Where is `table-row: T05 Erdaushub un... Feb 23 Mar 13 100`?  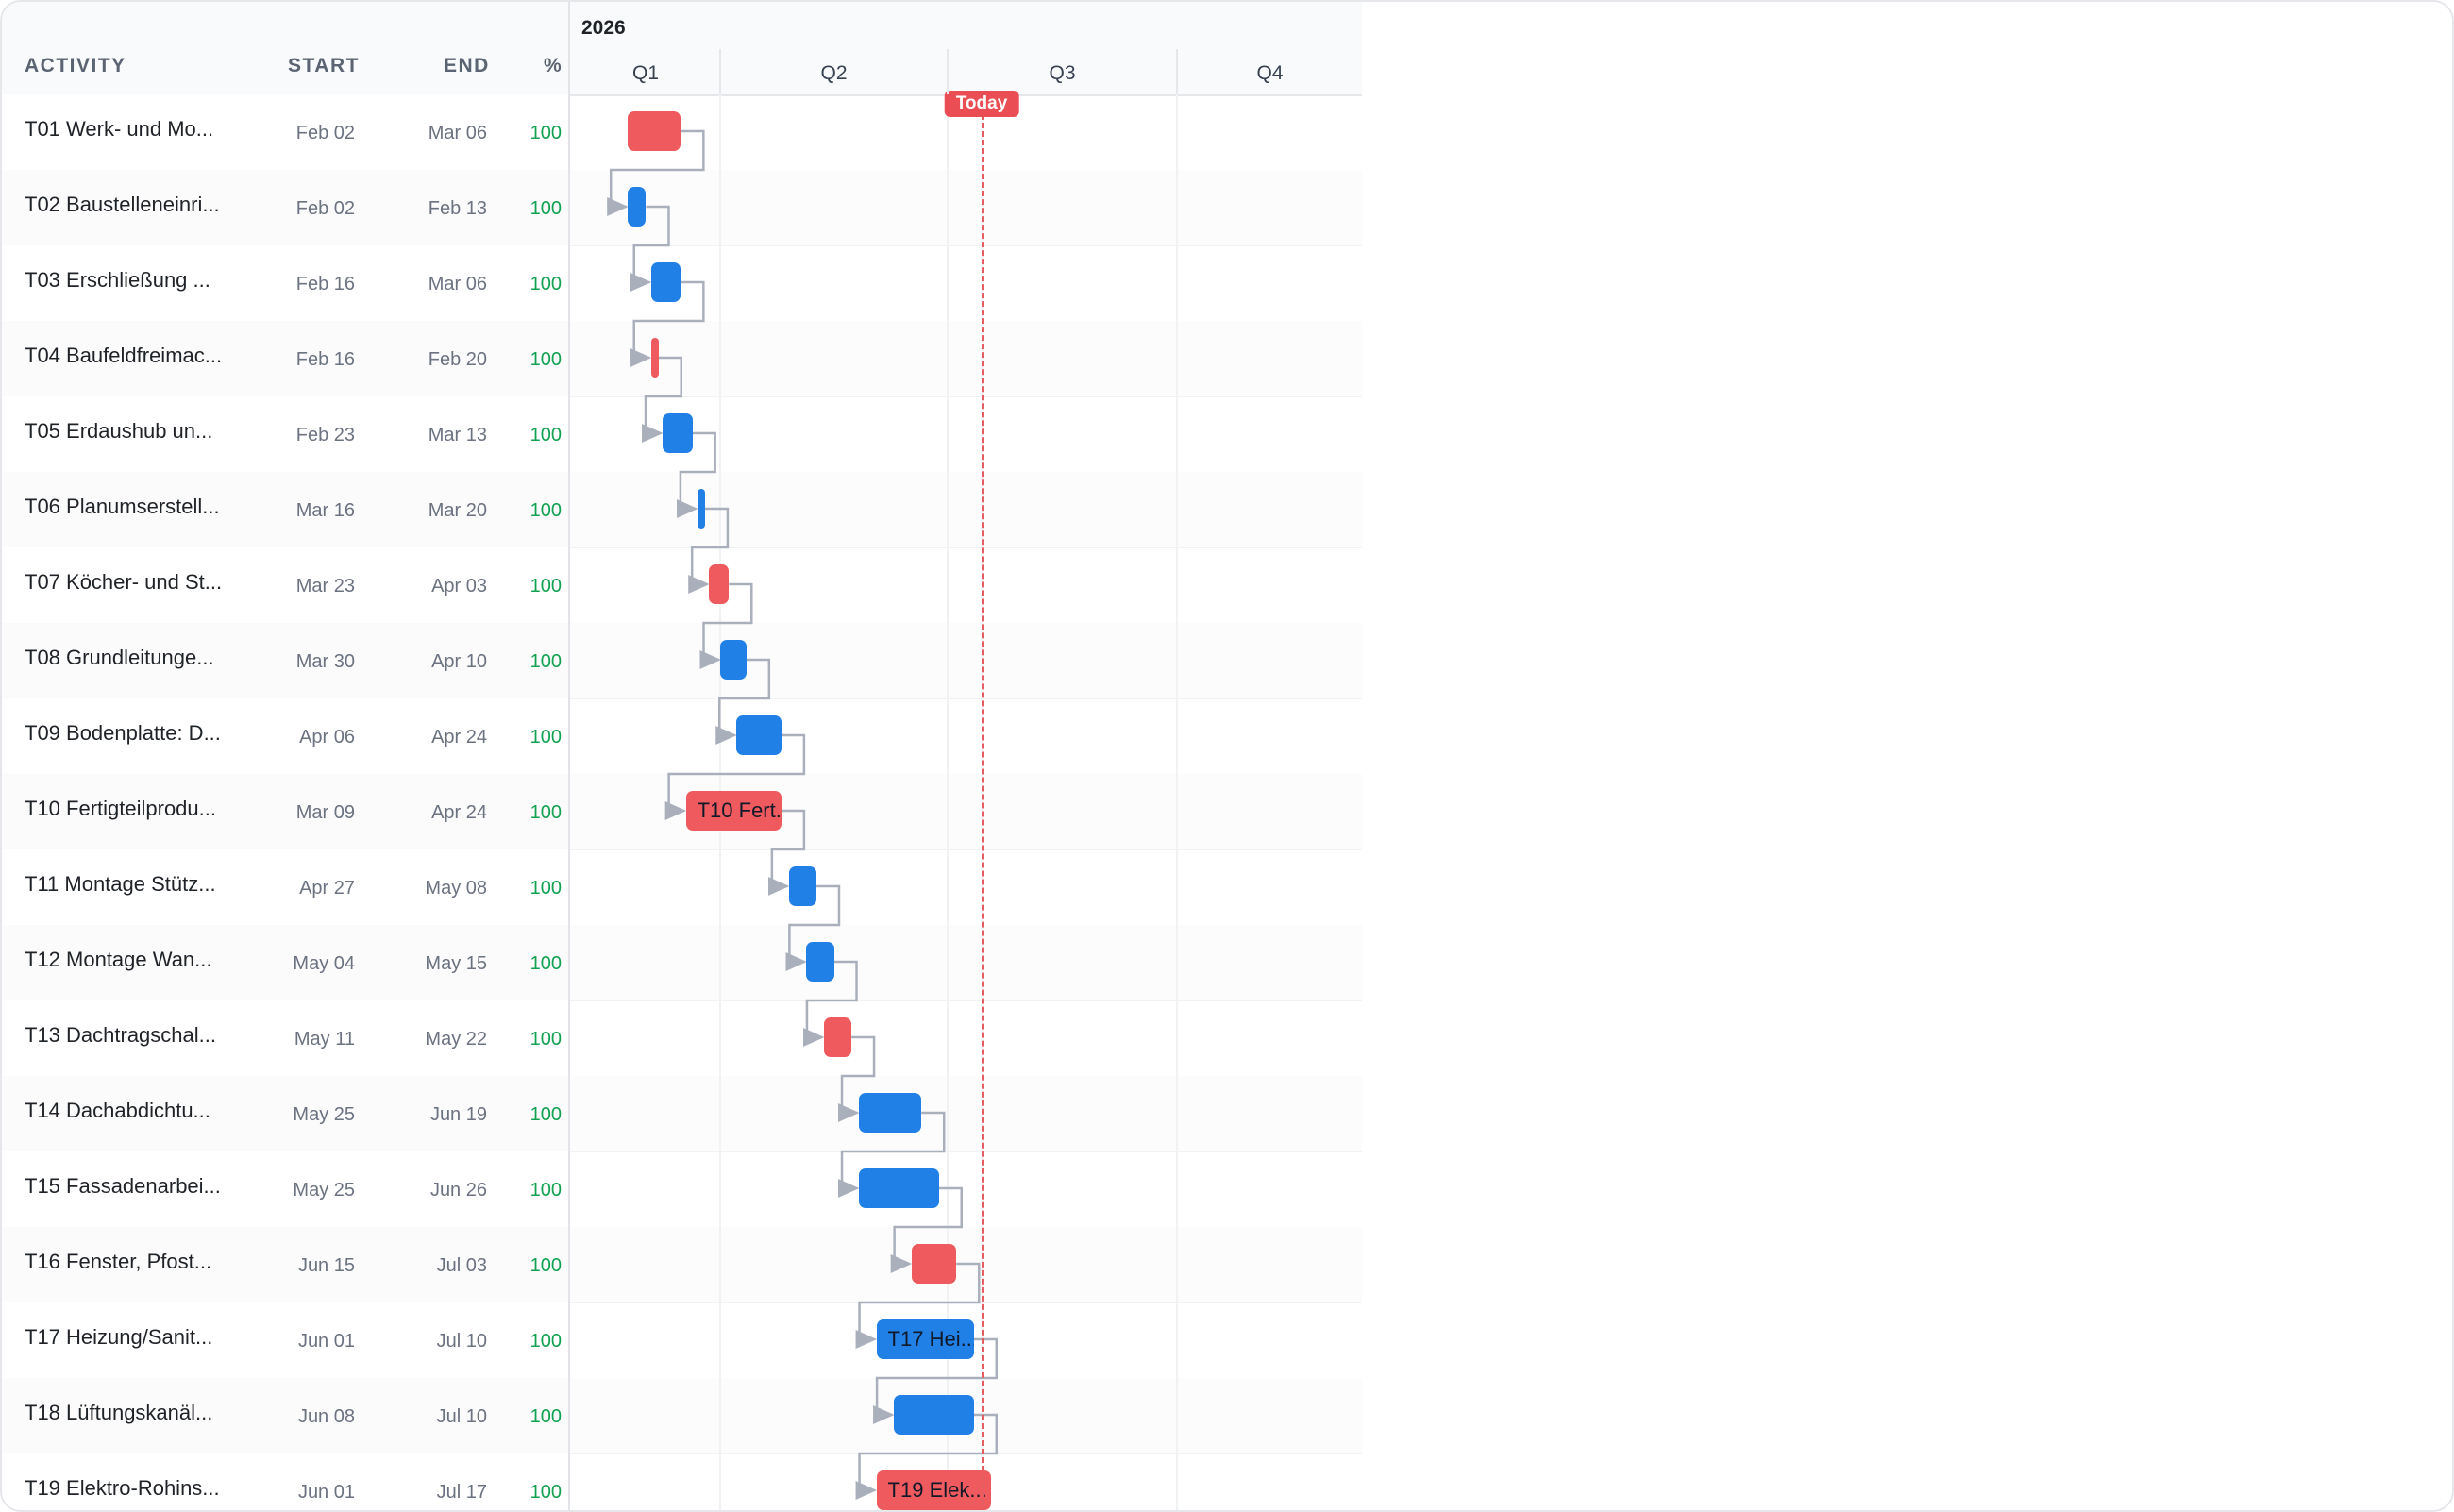
table-row: T05 Erdaushub un... Feb 23 Mar 13 100 is located at coordinates (285, 434).